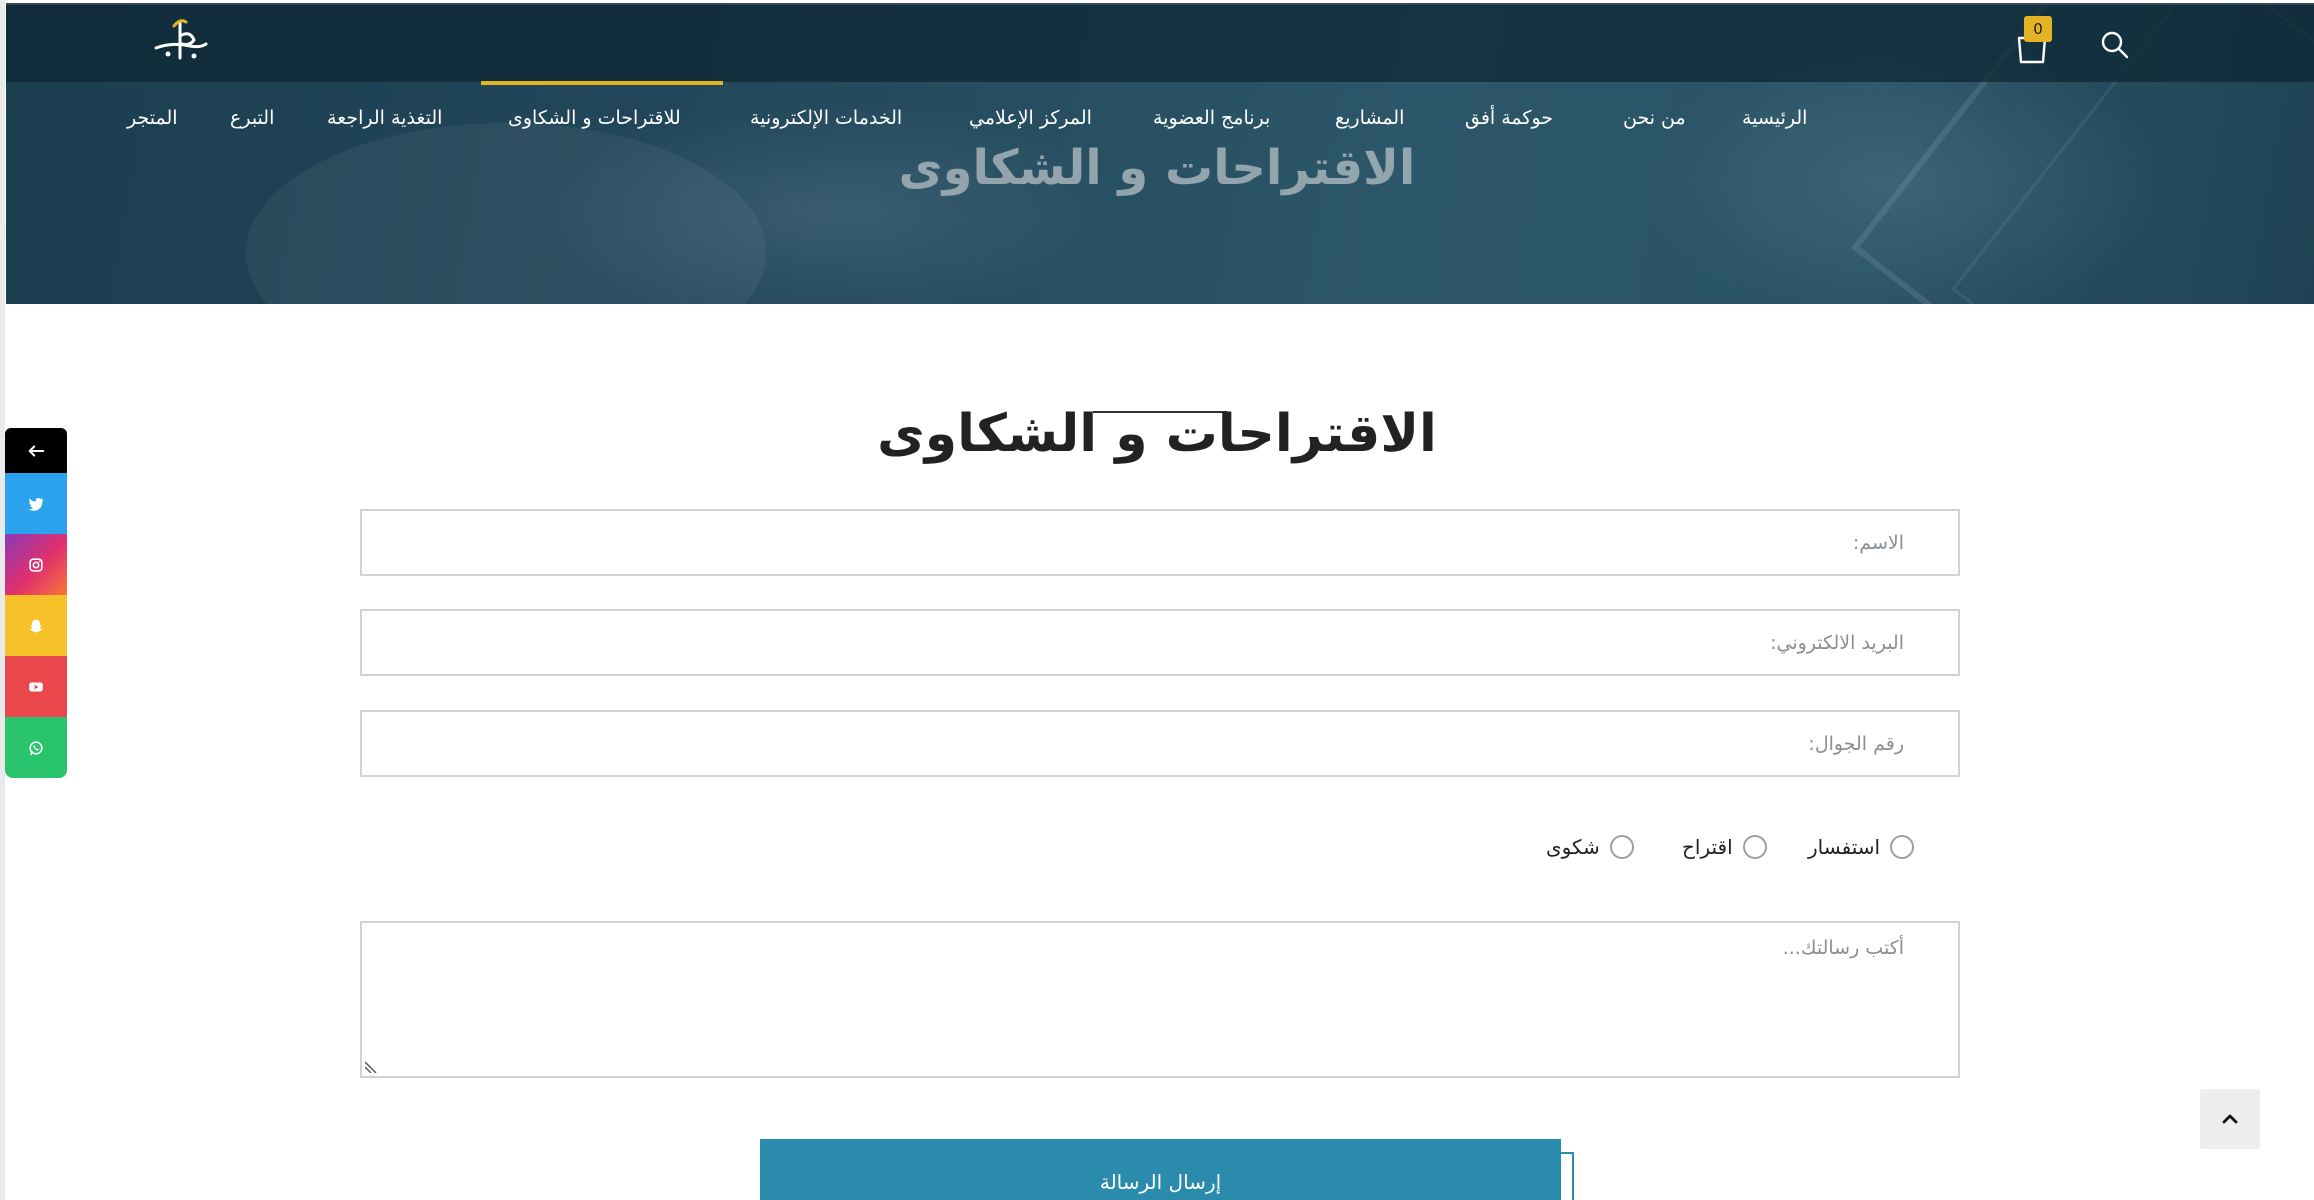 Image resolution: width=2314 pixels, height=1200 pixels. What do you see at coordinates (1157, 168) in the screenshot?
I see `hero-title: الاقتراحات و الشكاوى` at bounding box center [1157, 168].